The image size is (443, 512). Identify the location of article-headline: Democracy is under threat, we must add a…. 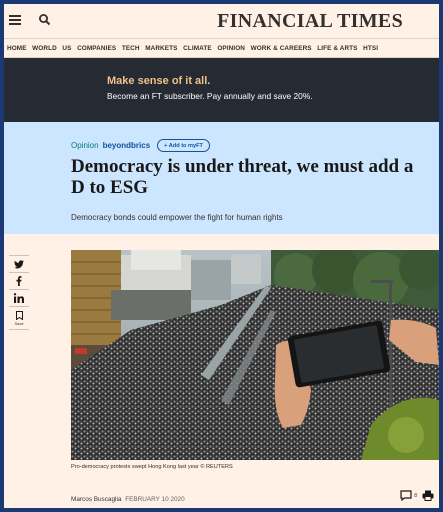
(242, 177).